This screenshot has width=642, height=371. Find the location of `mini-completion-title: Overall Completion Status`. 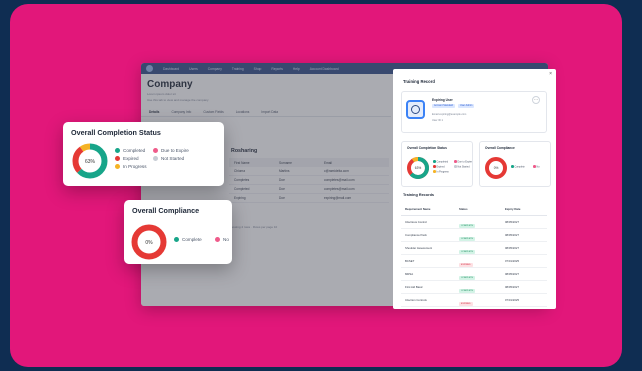

mini-completion-title: Overall Completion Status is located at coordinates (427, 148).